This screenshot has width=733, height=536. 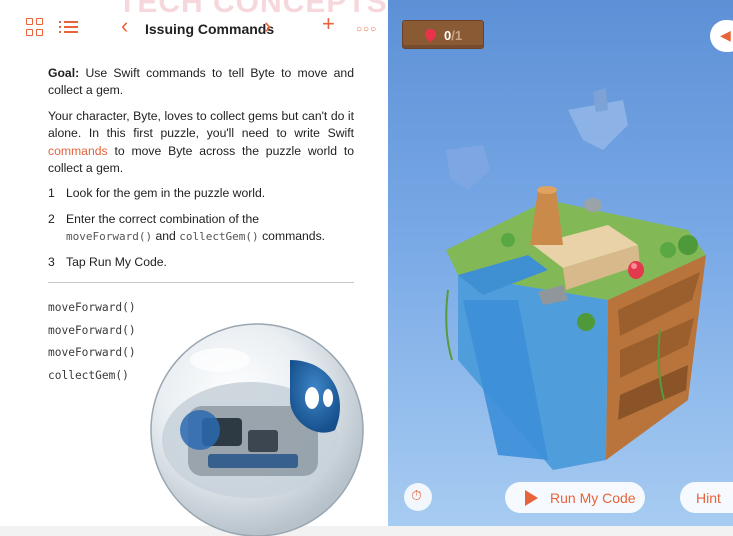 I want to click on game-controls: ⏱ Run My Code Hint, so click(x=560, y=500).